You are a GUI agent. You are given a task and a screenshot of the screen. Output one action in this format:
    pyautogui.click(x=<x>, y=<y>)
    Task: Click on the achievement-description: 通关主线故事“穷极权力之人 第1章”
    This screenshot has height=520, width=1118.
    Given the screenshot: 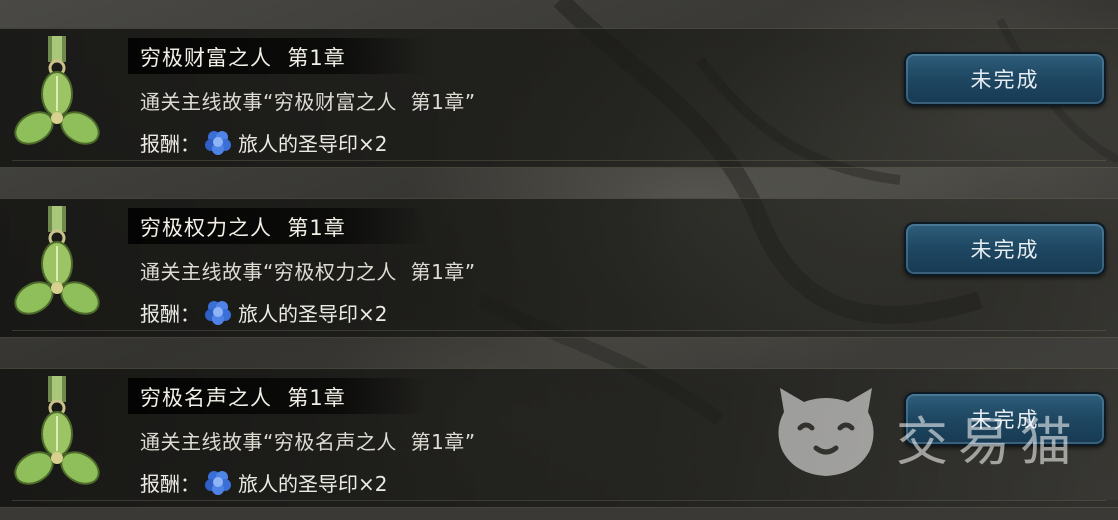 What is the action you would take?
    pyautogui.click(x=308, y=272)
    